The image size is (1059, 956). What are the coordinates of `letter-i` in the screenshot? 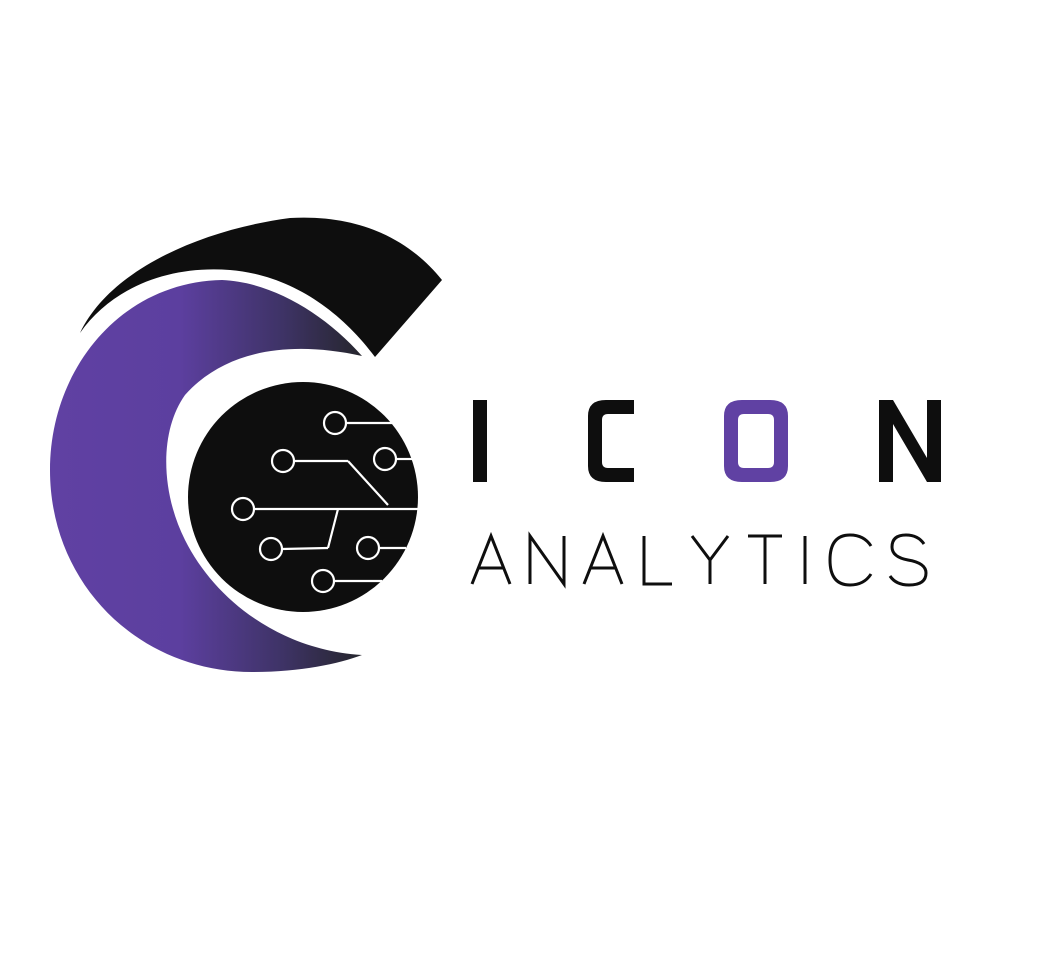 It's located at (480, 441).